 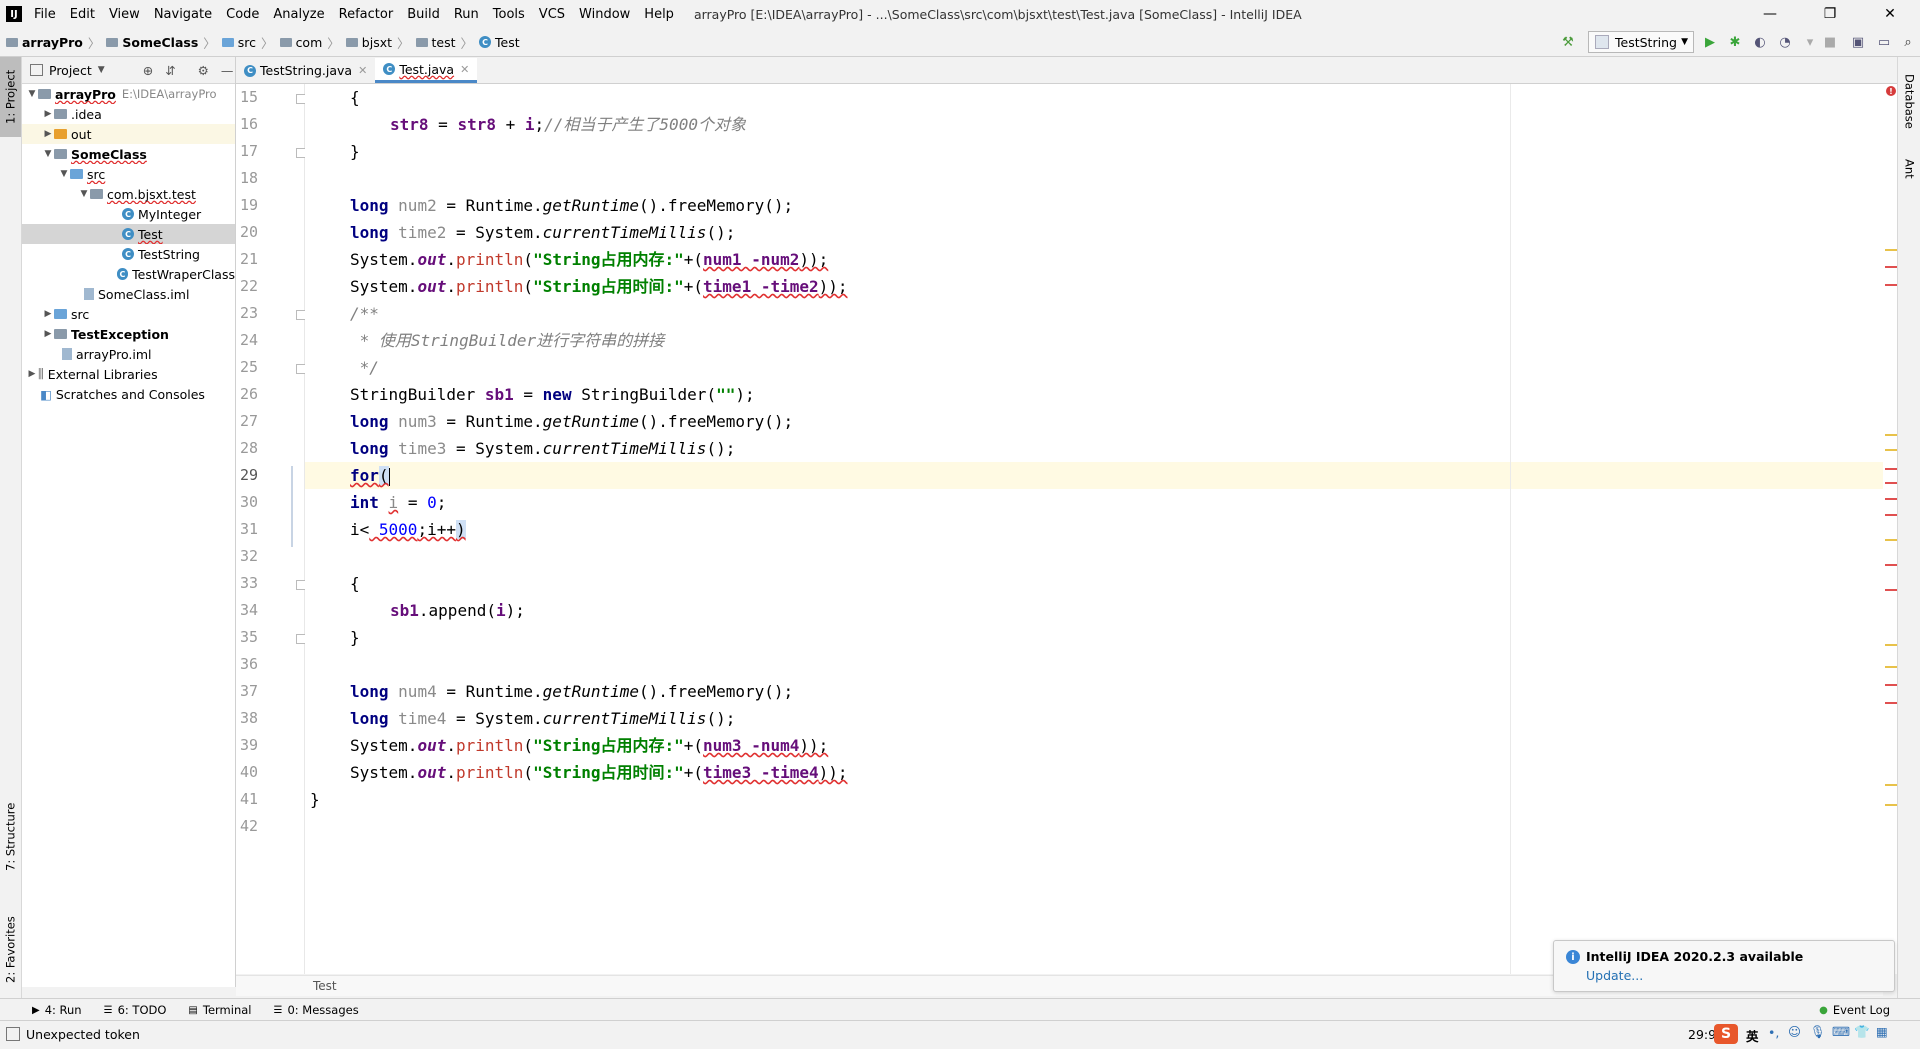 What do you see at coordinates (128, 134) in the screenshot?
I see `tree-item-out: ▶ out` at bounding box center [128, 134].